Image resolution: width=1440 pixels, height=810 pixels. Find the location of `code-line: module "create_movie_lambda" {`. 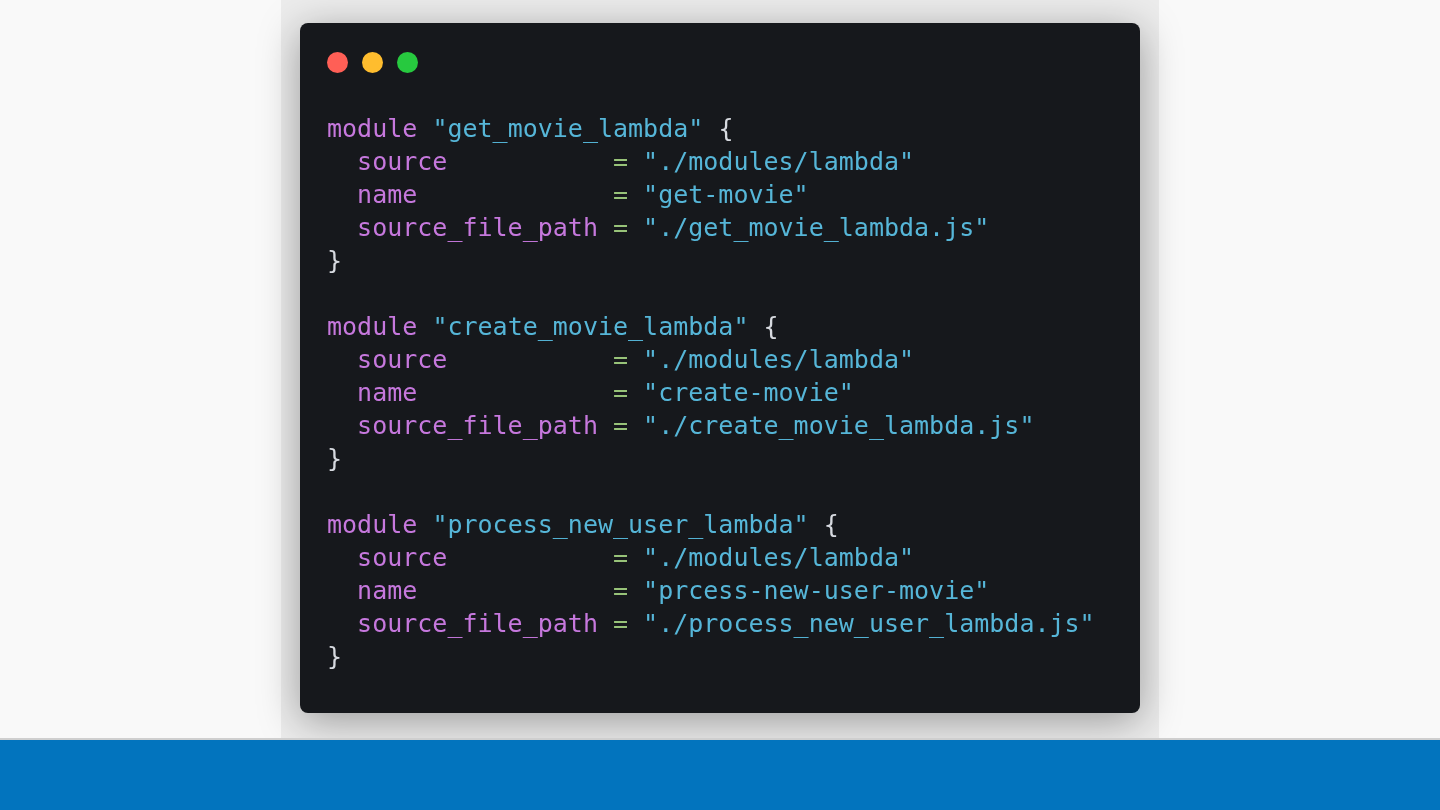

code-line: module "create_movie_lambda" { is located at coordinates (553, 327).